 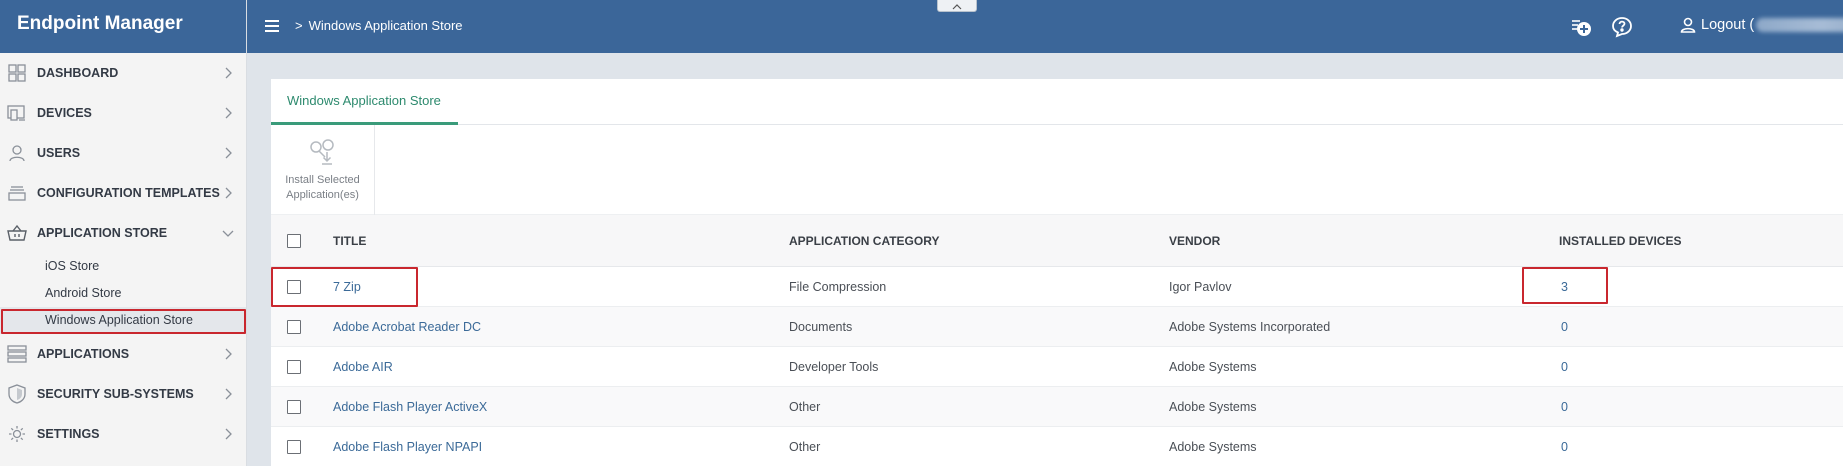 I want to click on layers-icon, so click(x=17, y=193).